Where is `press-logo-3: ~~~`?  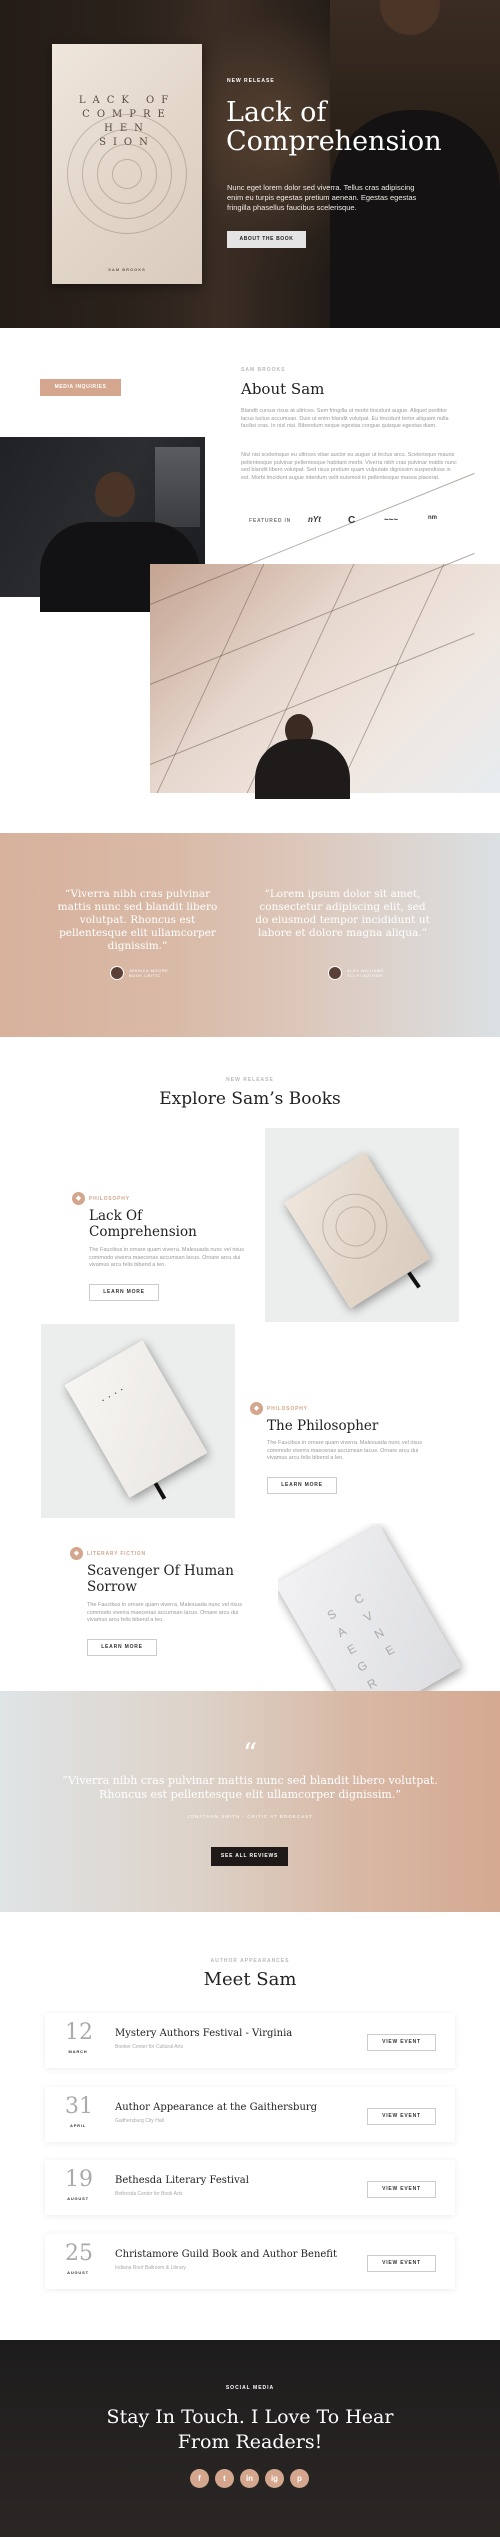
press-logo-3: ~~~ is located at coordinates (391, 519).